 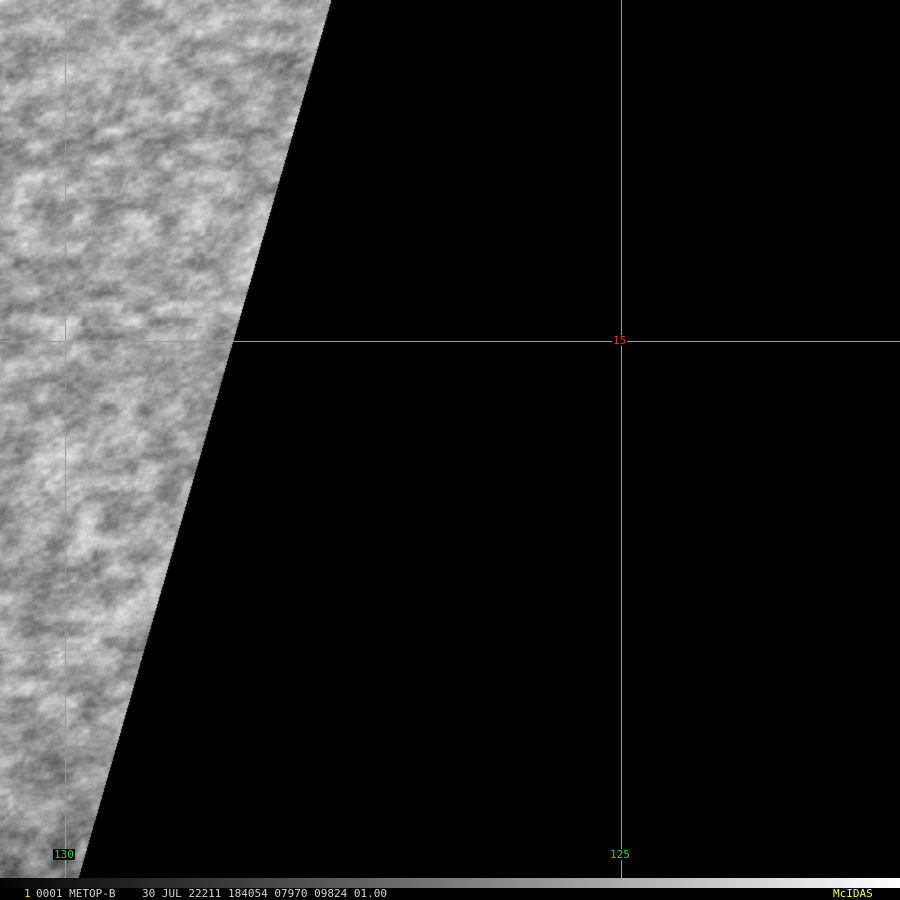 What do you see at coordinates (64, 854) in the screenshot?
I see `longitude-label-130: 130` at bounding box center [64, 854].